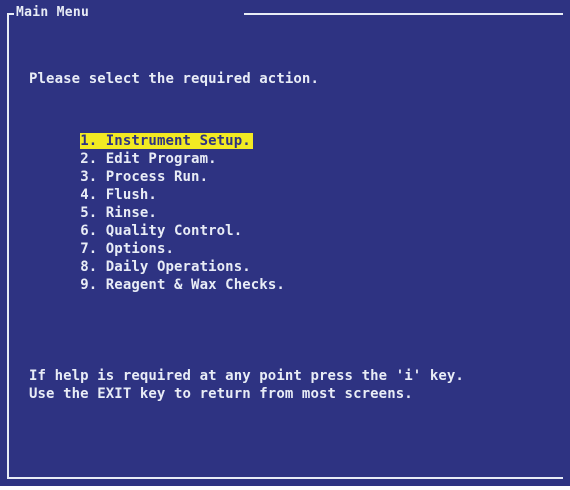 Image resolution: width=570 pixels, height=490 pixels. I want to click on menu-item-label: 4. Flush., so click(118, 195).